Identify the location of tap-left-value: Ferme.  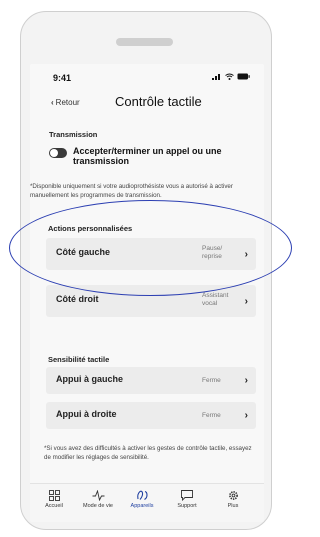
(211, 380).